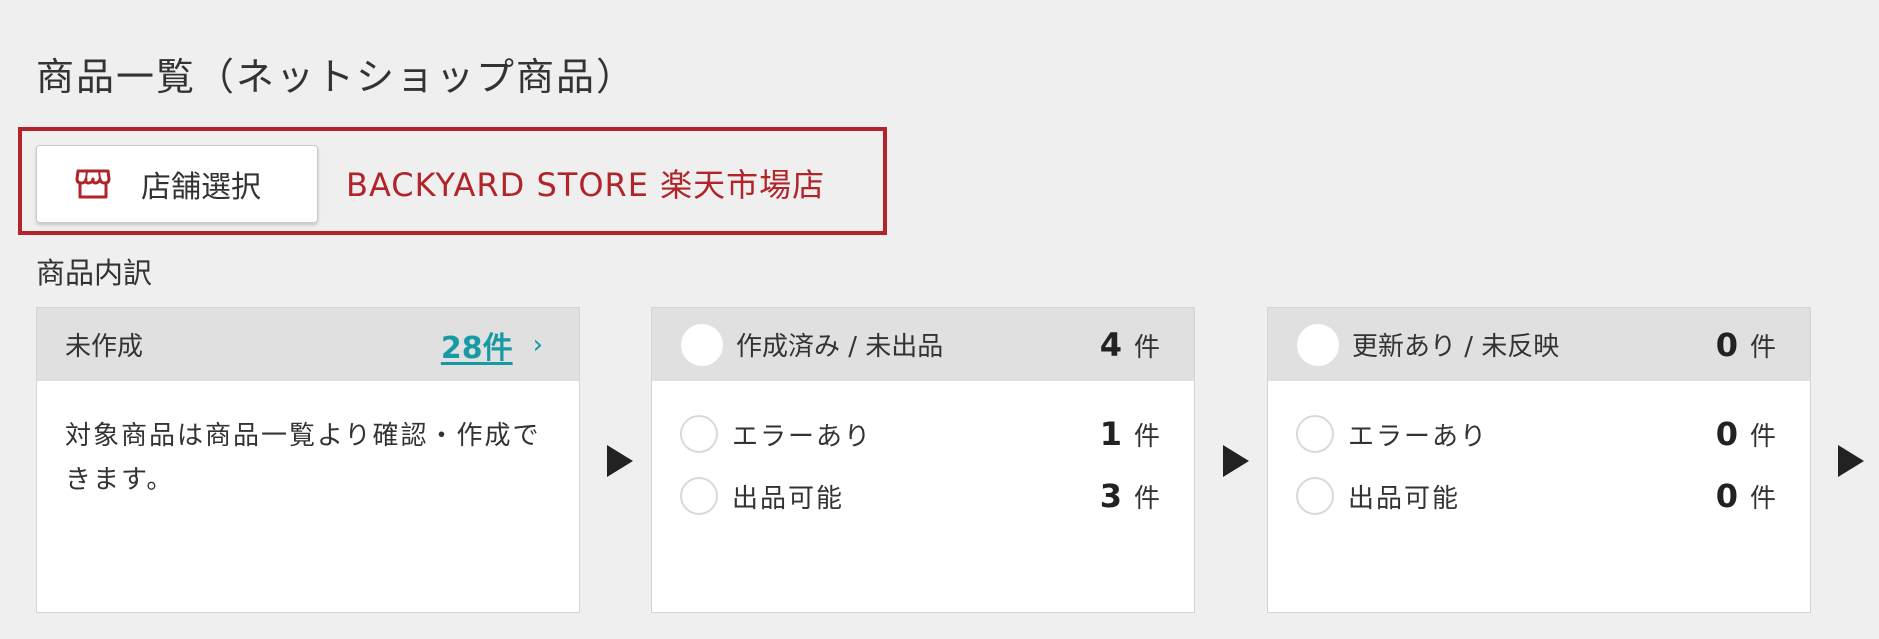 The width and height of the screenshot is (1879, 639). I want to click on uncreated-count-link: 28件 ›, so click(492, 345).